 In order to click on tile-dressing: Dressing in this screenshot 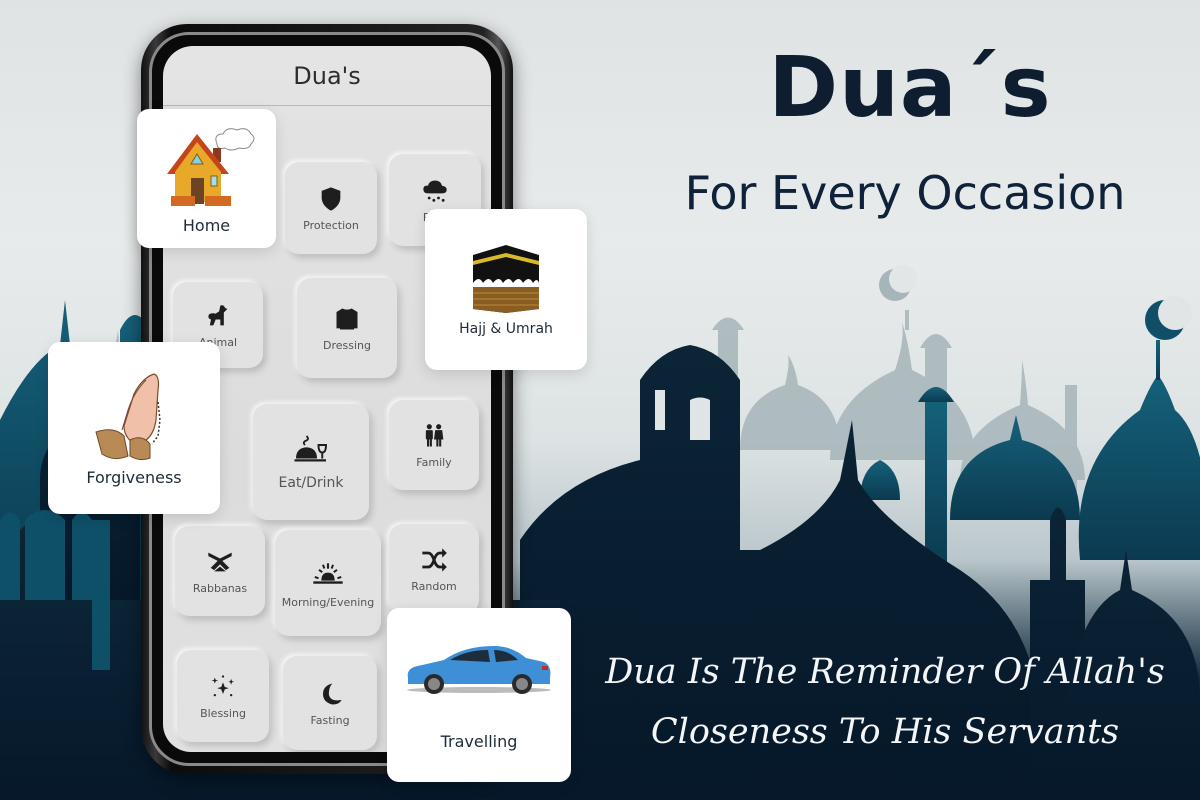, I will do `click(347, 328)`.